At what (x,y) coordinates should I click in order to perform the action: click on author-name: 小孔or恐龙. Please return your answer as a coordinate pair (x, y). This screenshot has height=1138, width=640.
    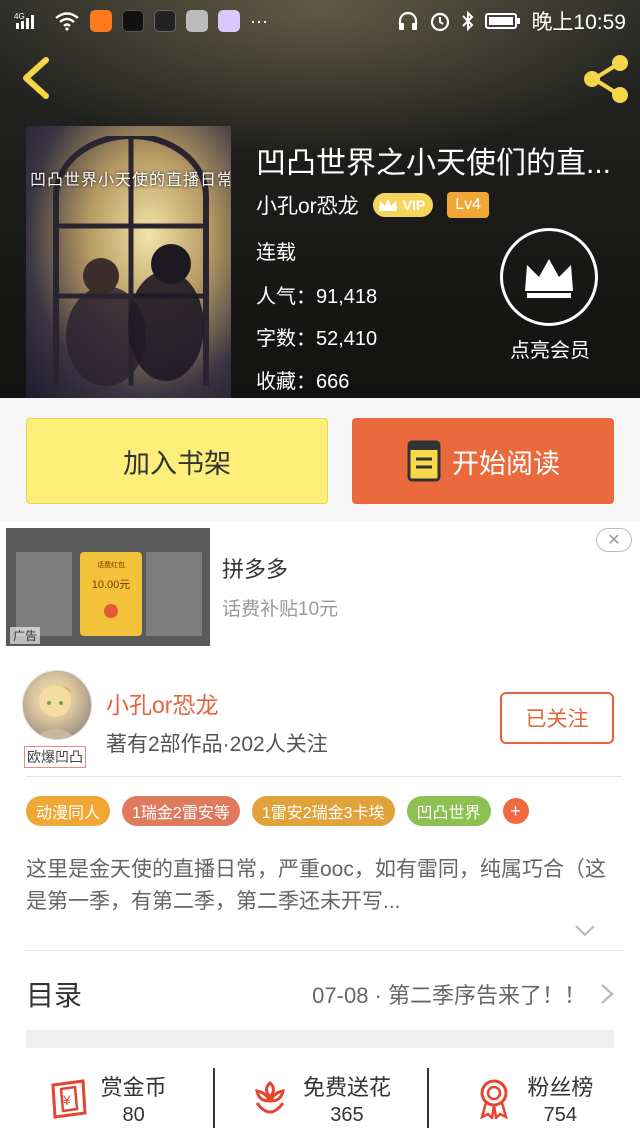
    Looking at the image, I should click on (307, 205).